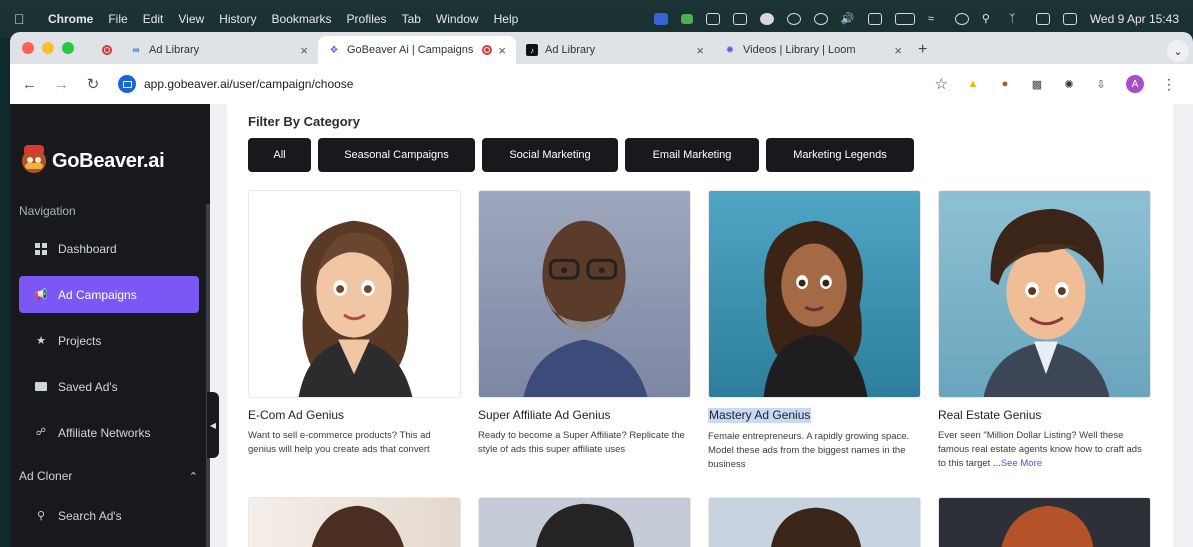 The height and width of the screenshot is (547, 1193). Describe the element at coordinates (109, 515) in the screenshot. I see `sidebar-item-search-ads: ⚲ Search Ad's` at that location.